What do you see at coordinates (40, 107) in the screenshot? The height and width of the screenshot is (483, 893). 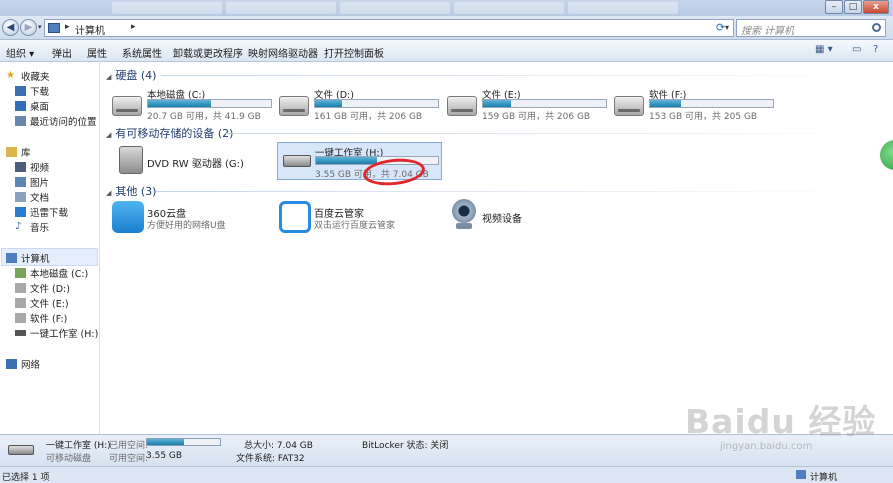 I see `nav-label: 桌面` at bounding box center [40, 107].